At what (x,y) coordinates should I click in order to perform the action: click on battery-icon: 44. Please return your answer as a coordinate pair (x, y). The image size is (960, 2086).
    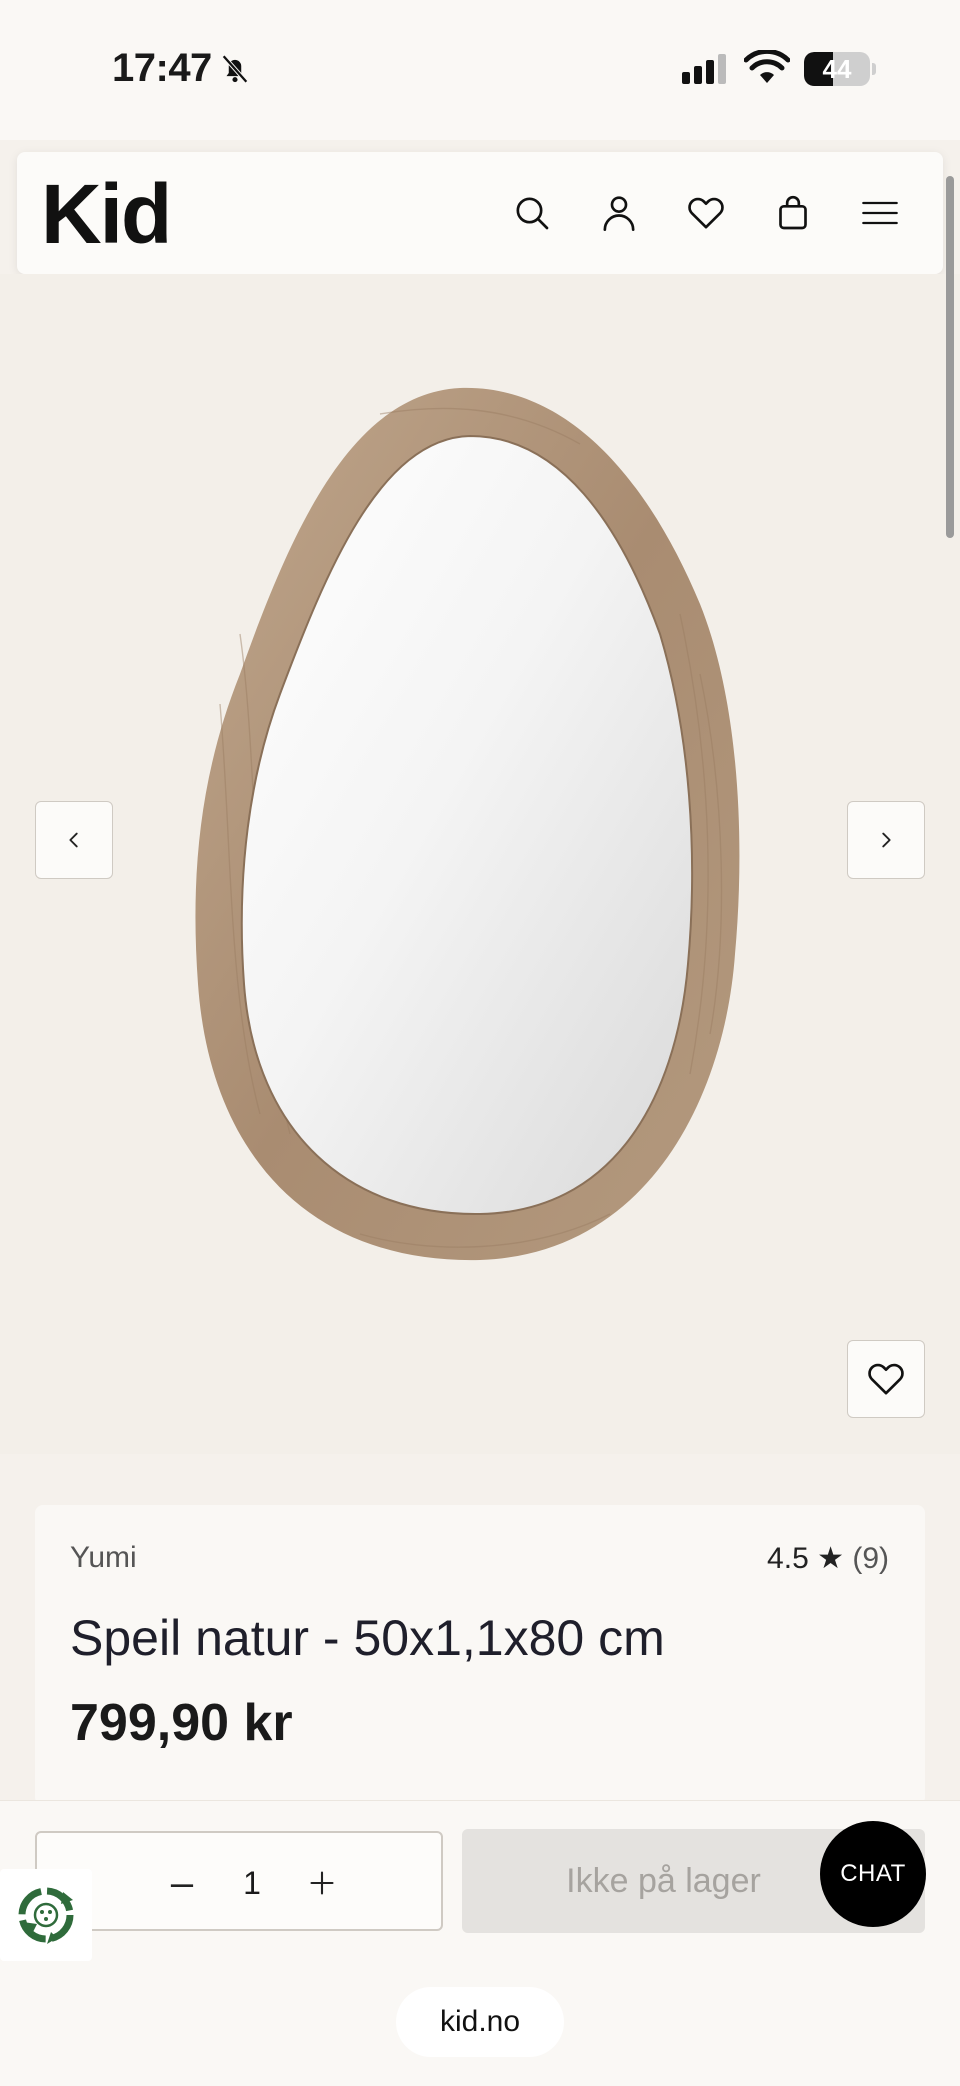
    Looking at the image, I should click on (840, 69).